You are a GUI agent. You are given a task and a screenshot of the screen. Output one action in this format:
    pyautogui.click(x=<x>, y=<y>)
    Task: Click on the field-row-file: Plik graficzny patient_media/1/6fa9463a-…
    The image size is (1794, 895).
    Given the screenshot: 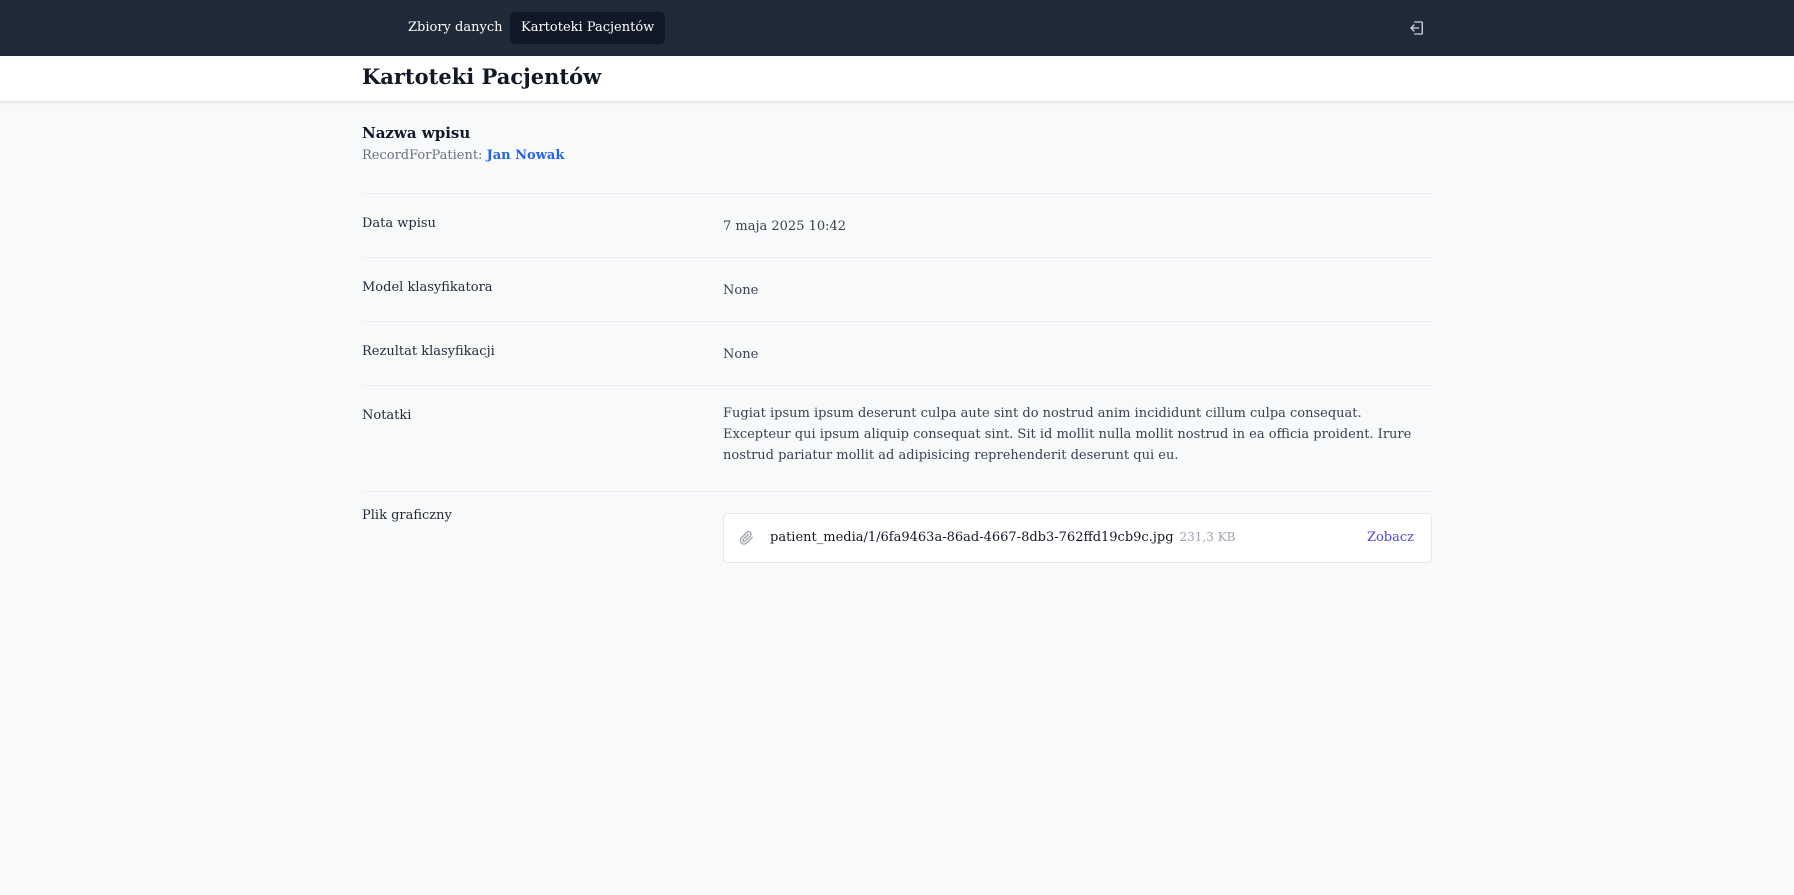 What is the action you would take?
    pyautogui.click(x=897, y=542)
    